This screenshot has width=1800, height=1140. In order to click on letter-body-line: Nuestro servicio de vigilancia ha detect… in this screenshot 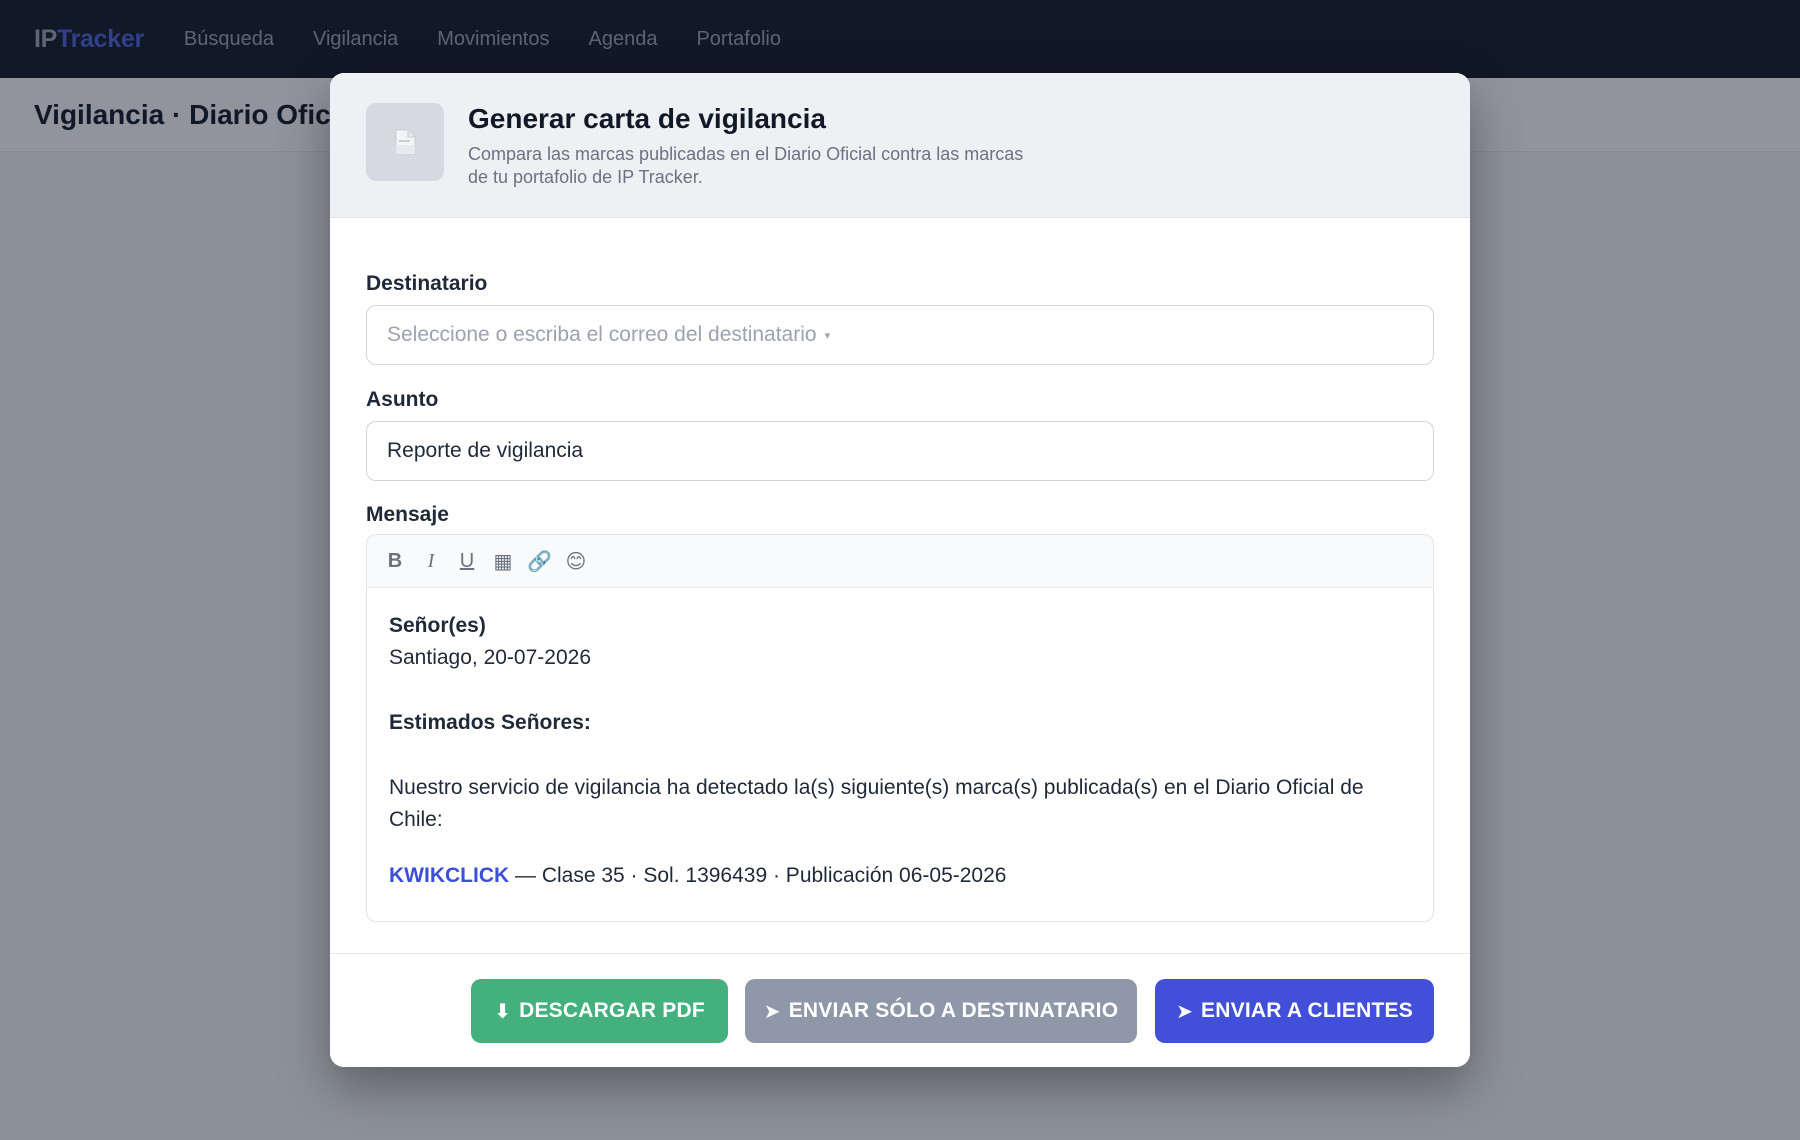, I will do `click(876, 787)`.